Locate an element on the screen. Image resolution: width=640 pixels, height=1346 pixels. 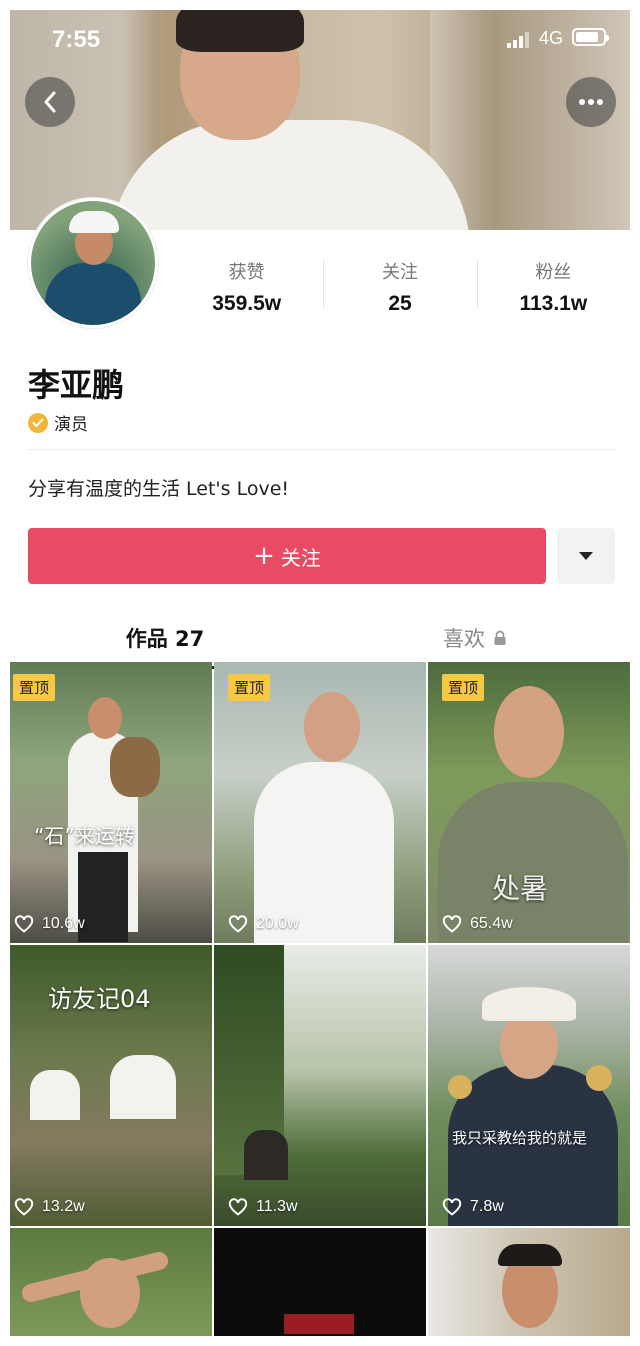
video-tile: 我只采教给我的就是 7.8w is located at coordinates (529, 1085).